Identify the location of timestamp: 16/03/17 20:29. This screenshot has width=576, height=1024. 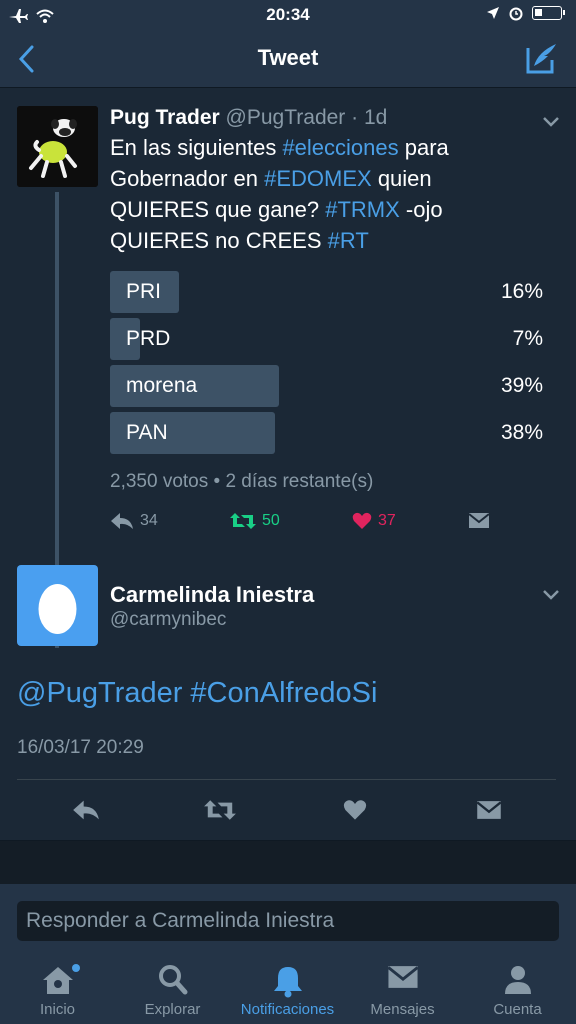
(80, 747).